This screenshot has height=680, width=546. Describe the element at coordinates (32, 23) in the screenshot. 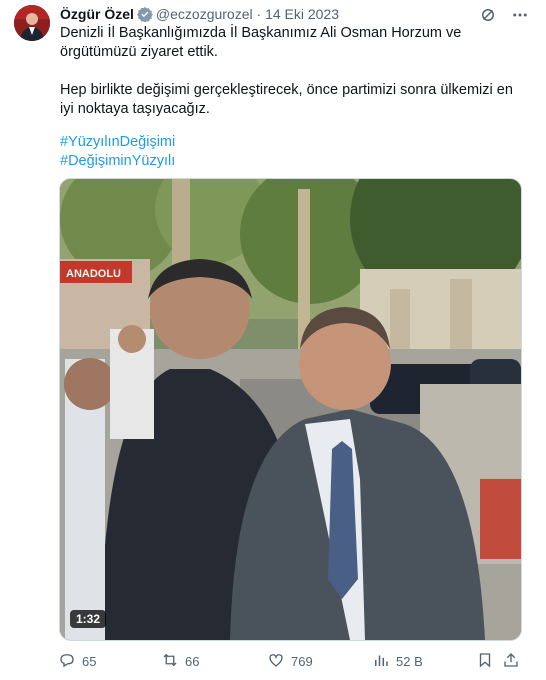

I see `avatar` at that location.